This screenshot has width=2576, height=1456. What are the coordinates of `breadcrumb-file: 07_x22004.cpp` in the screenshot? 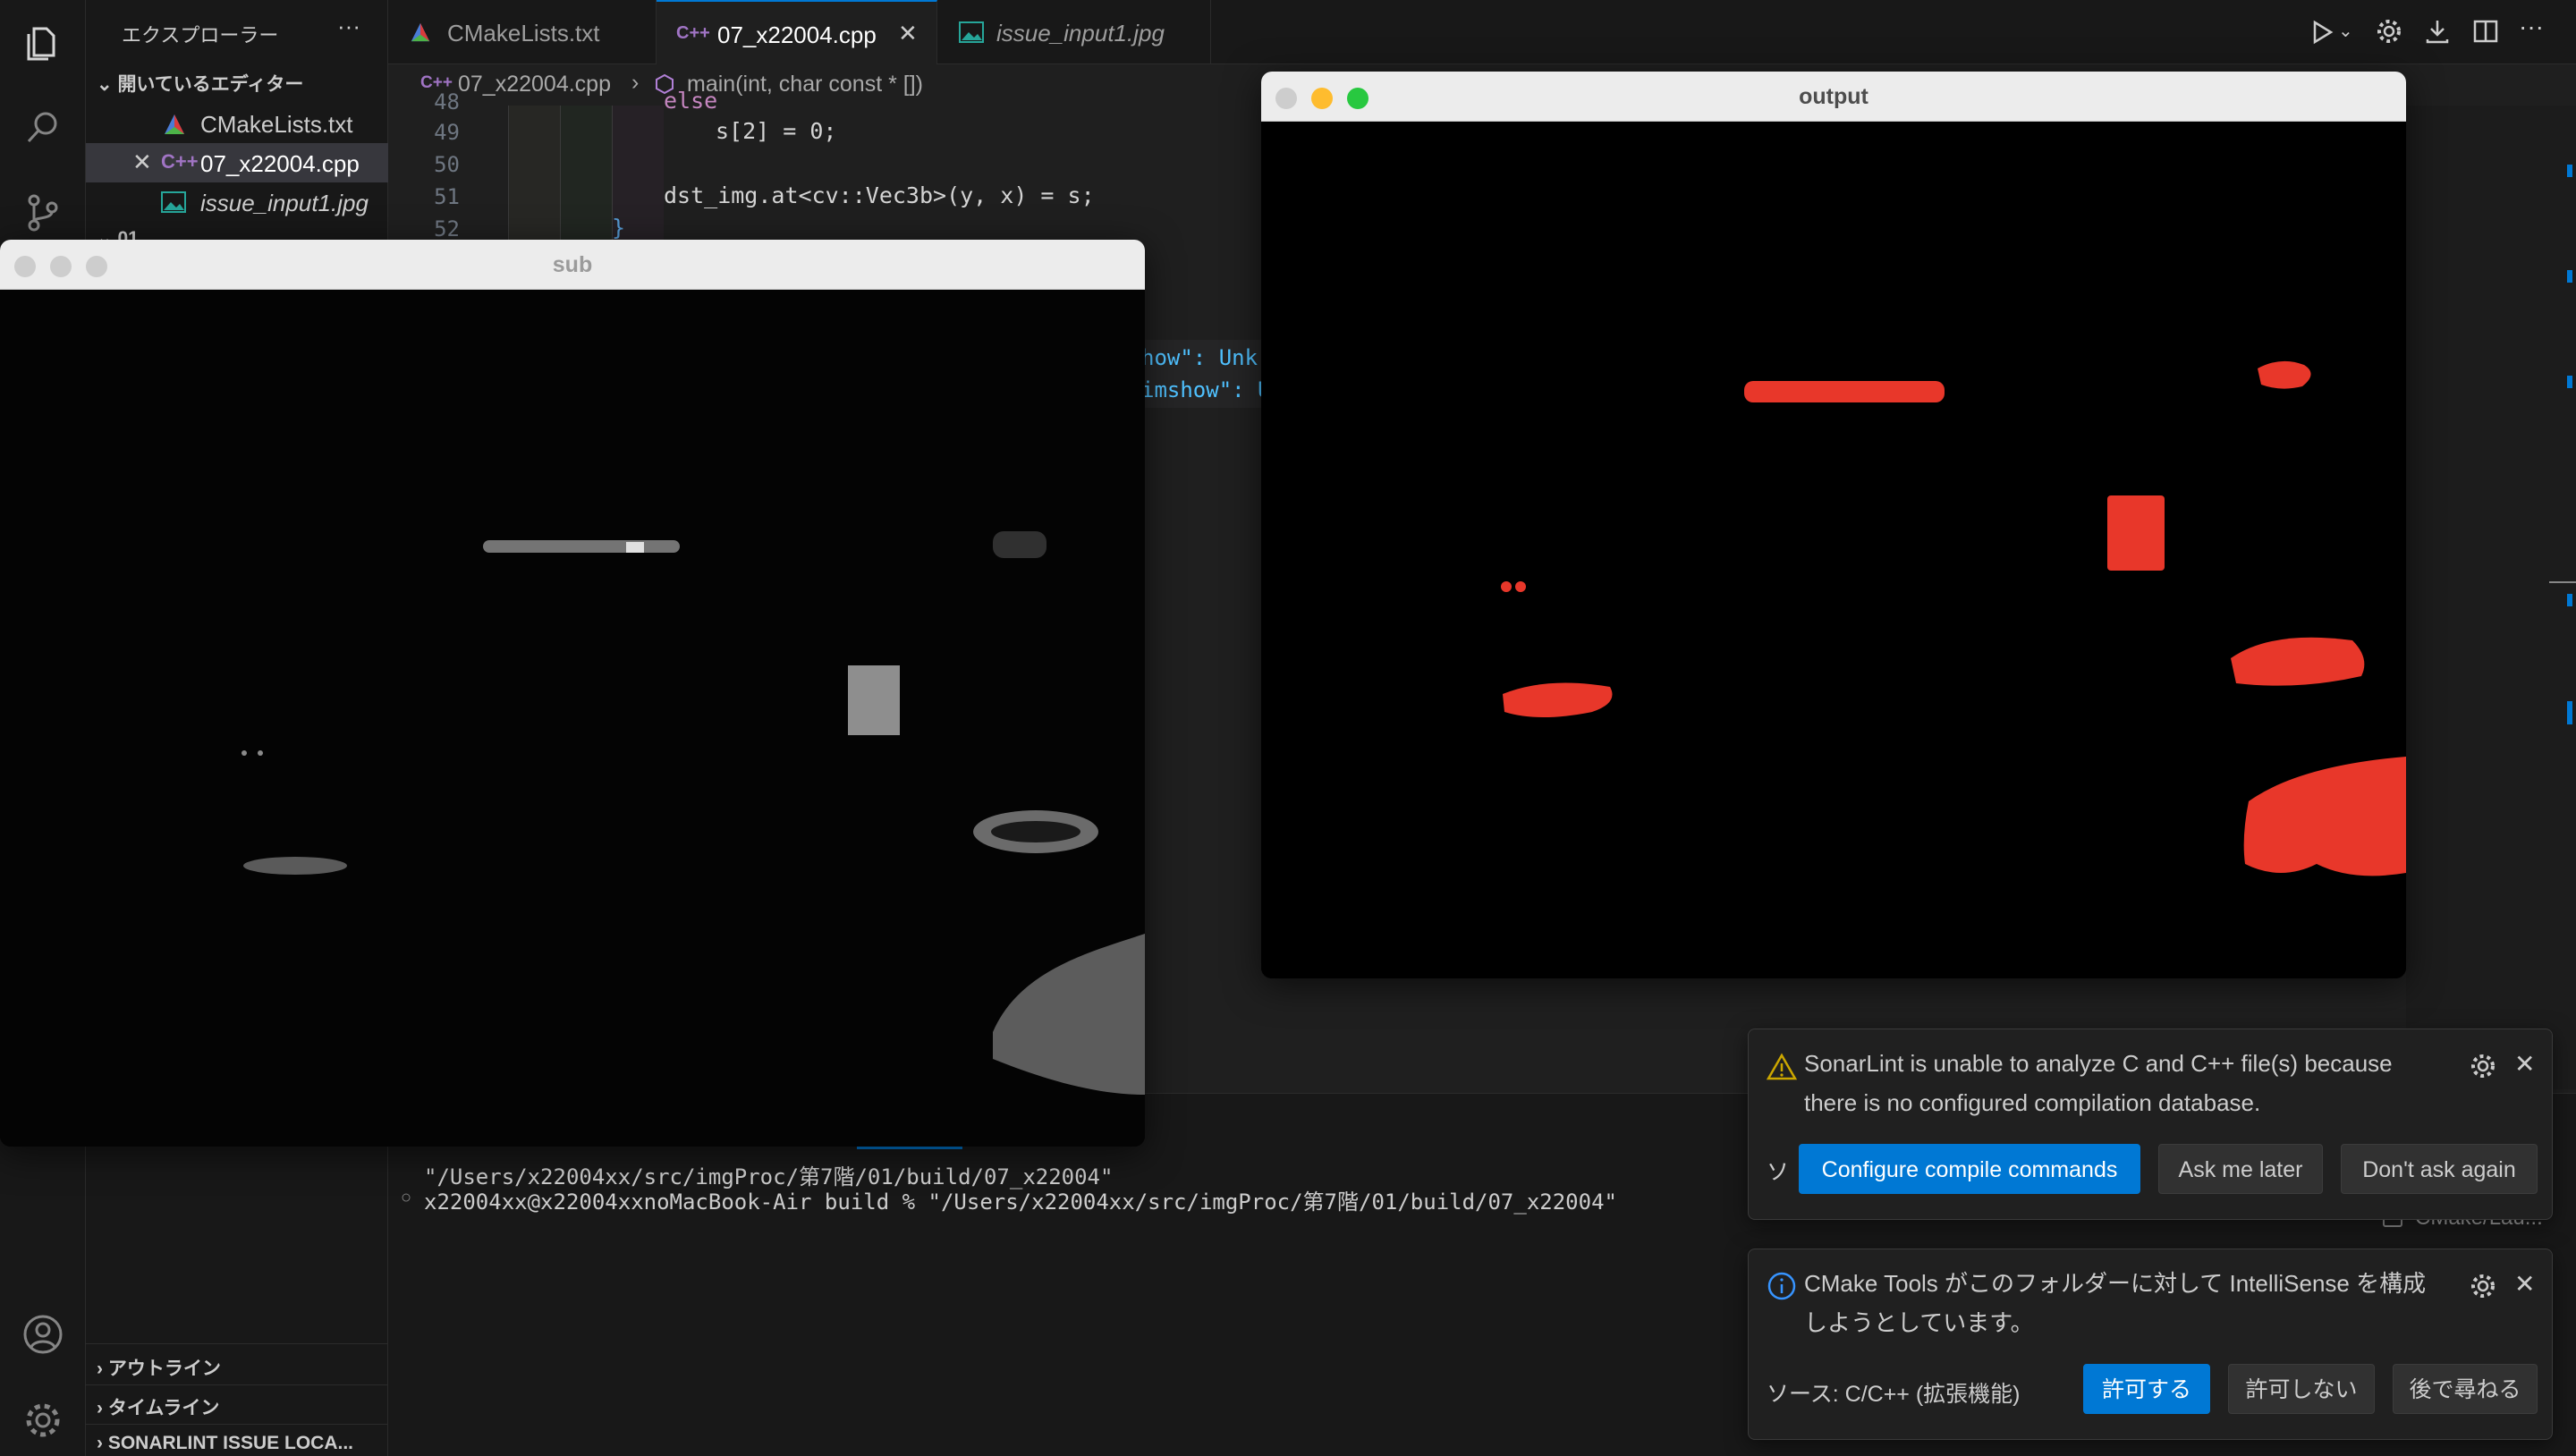 It's located at (534, 84).